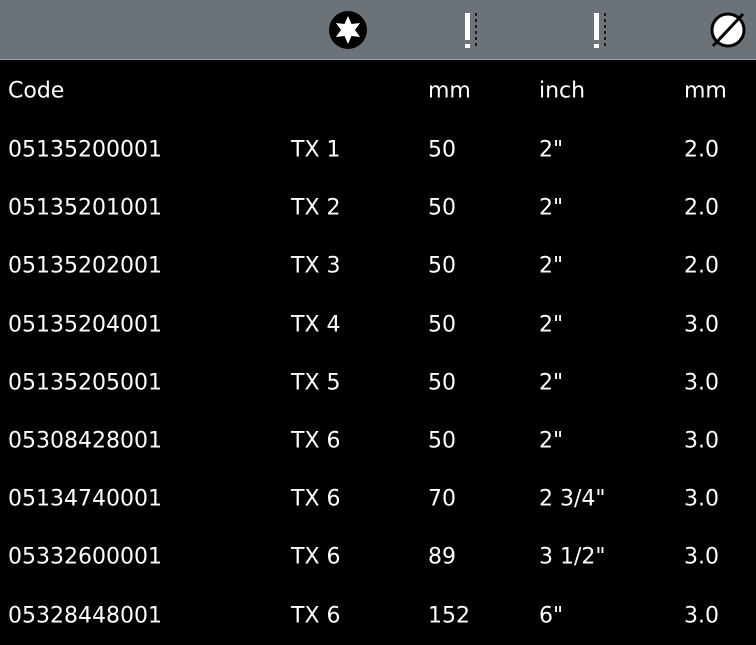 Image resolution: width=756 pixels, height=645 pixels. What do you see at coordinates (316, 150) in the screenshot?
I see `size-cell: TX 1` at bounding box center [316, 150].